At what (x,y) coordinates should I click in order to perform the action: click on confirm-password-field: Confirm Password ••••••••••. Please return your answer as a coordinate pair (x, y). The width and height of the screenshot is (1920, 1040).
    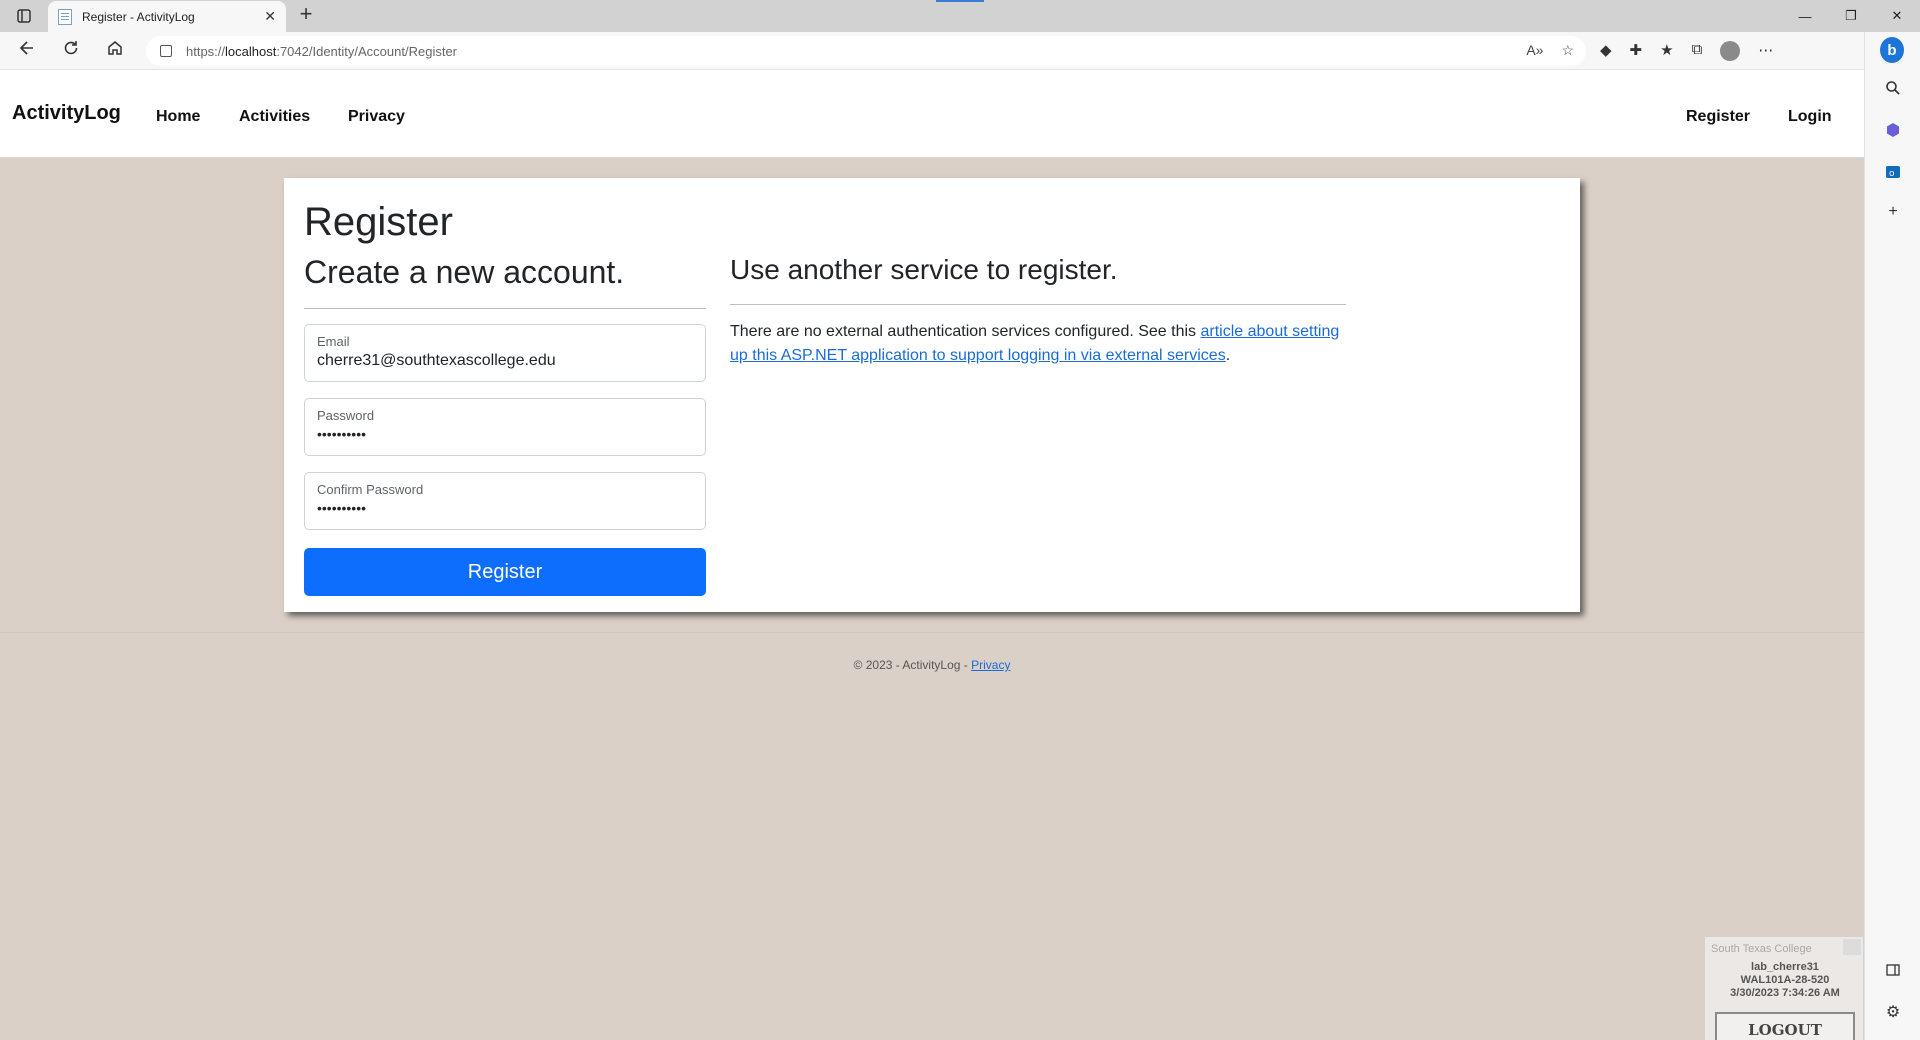
    Looking at the image, I should click on (505, 501).